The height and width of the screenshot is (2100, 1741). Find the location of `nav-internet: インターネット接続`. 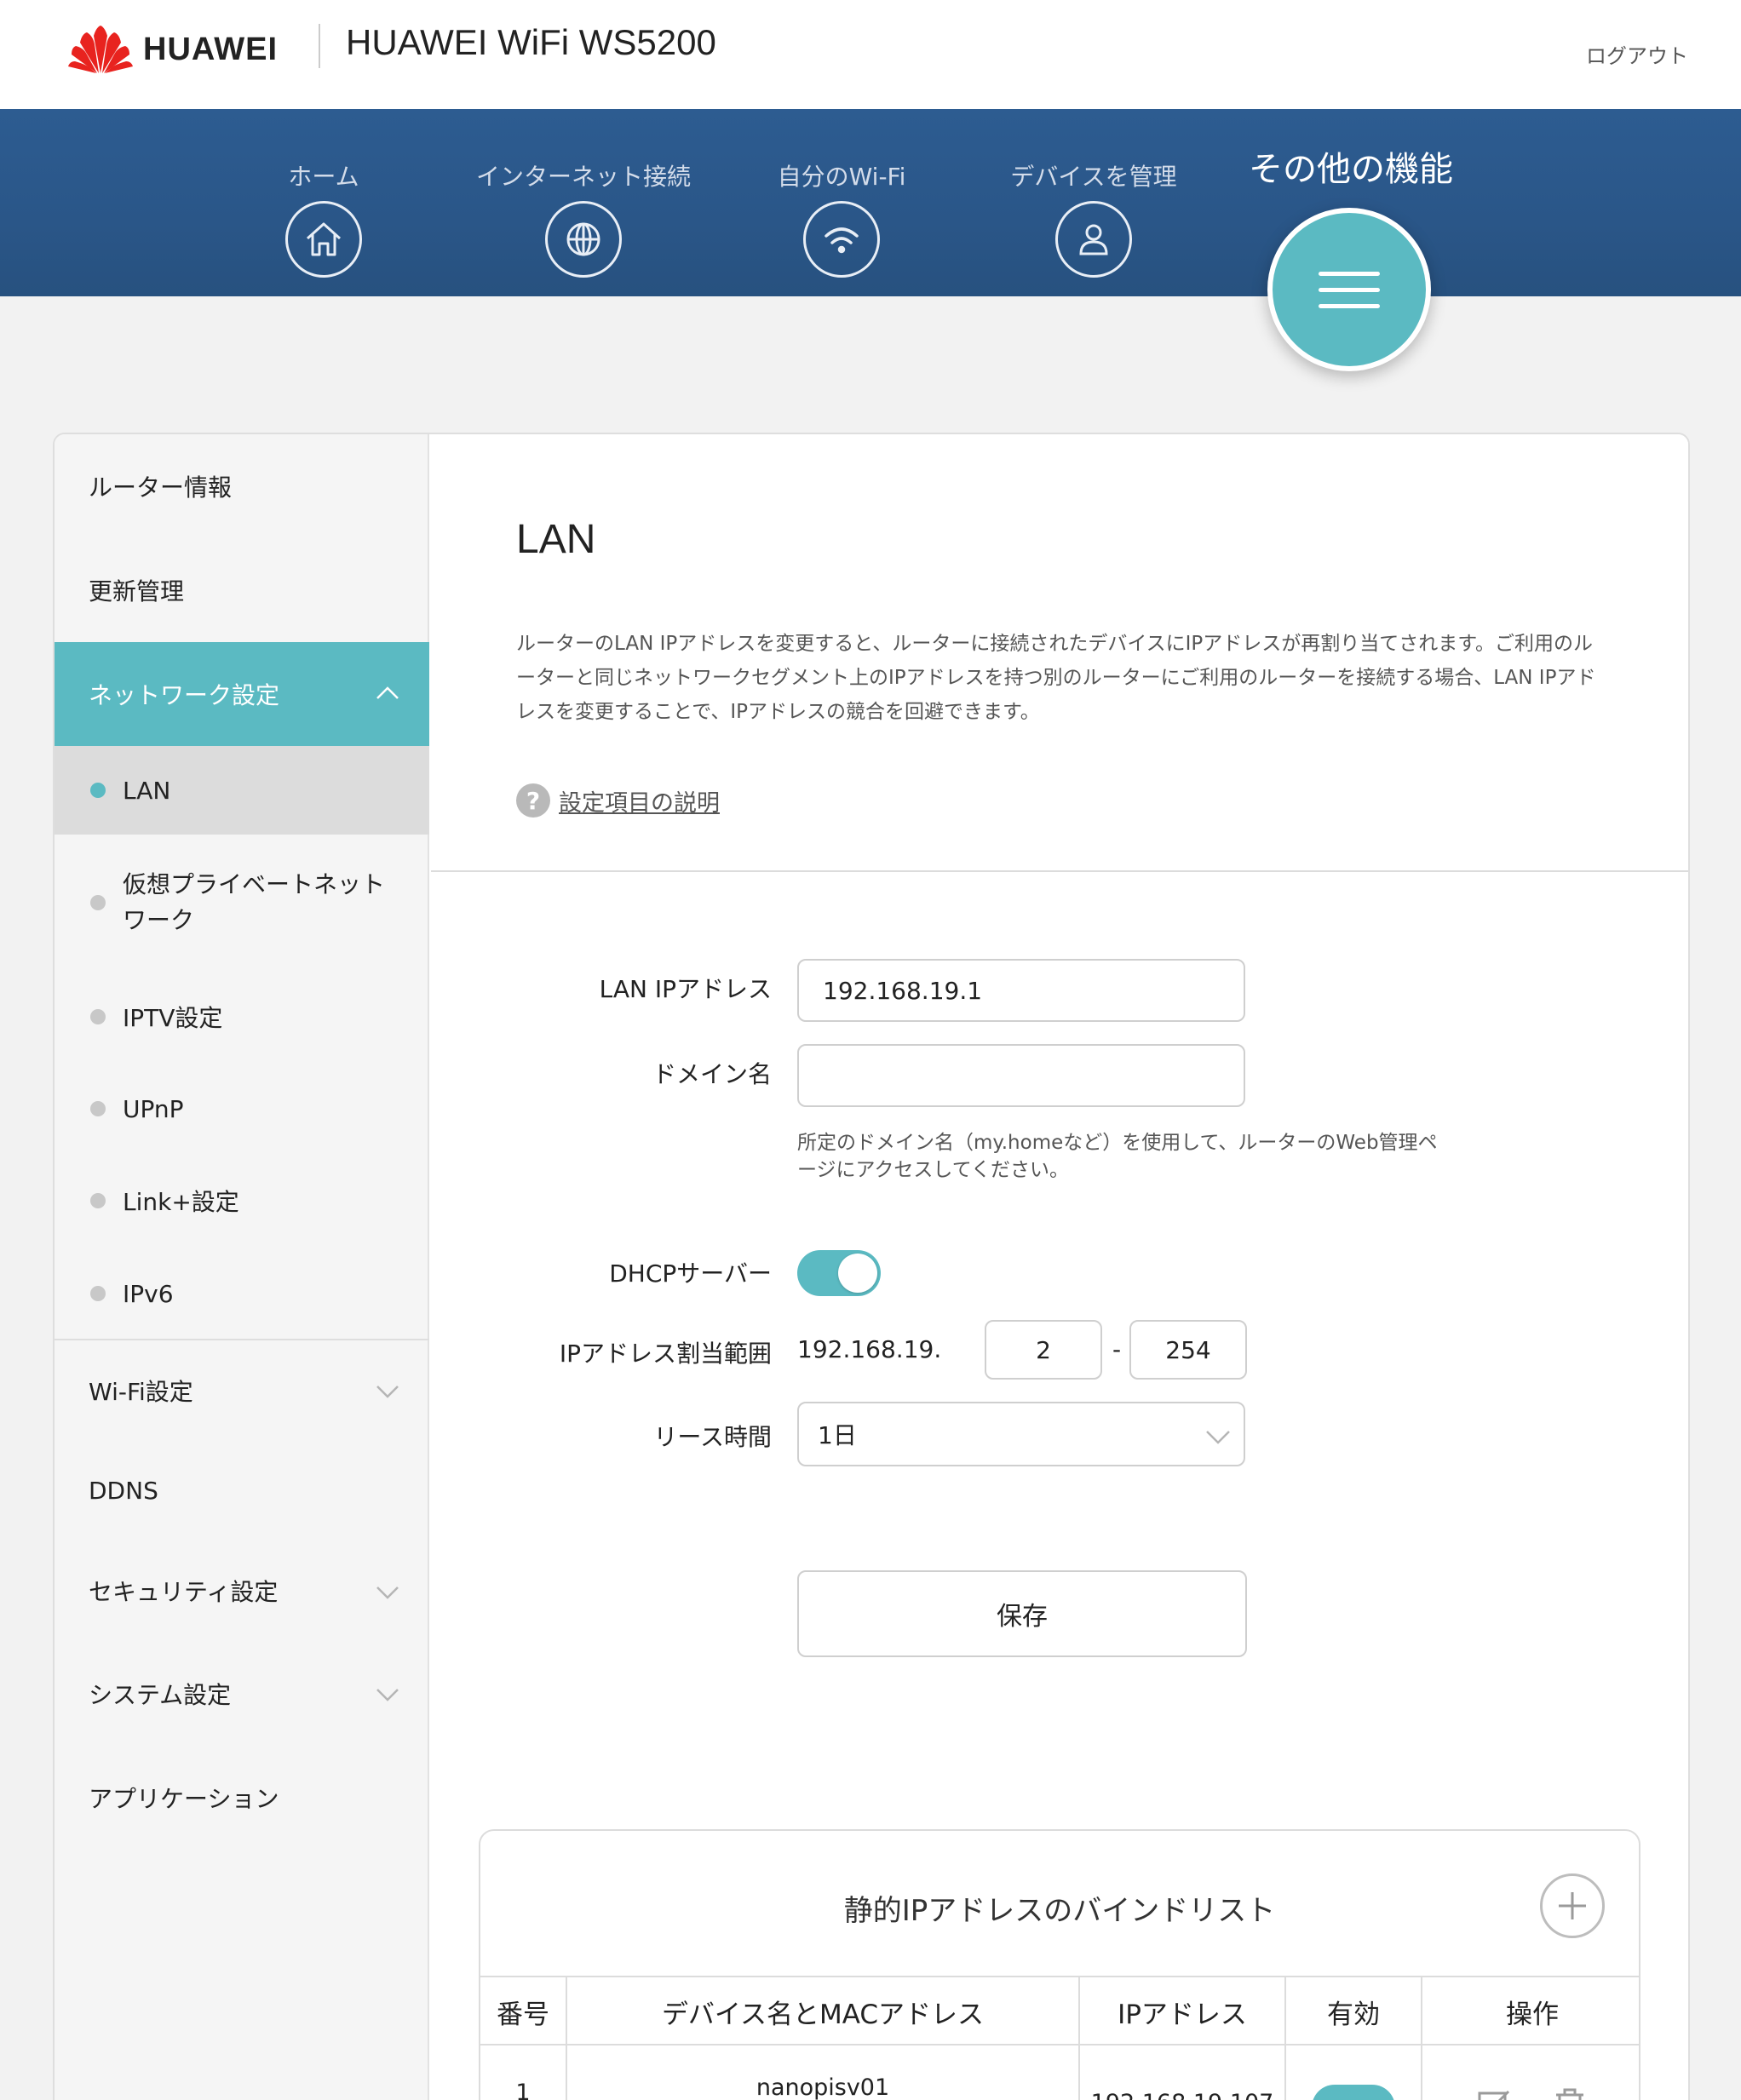

nav-internet: インターネット接続 is located at coordinates (583, 218).